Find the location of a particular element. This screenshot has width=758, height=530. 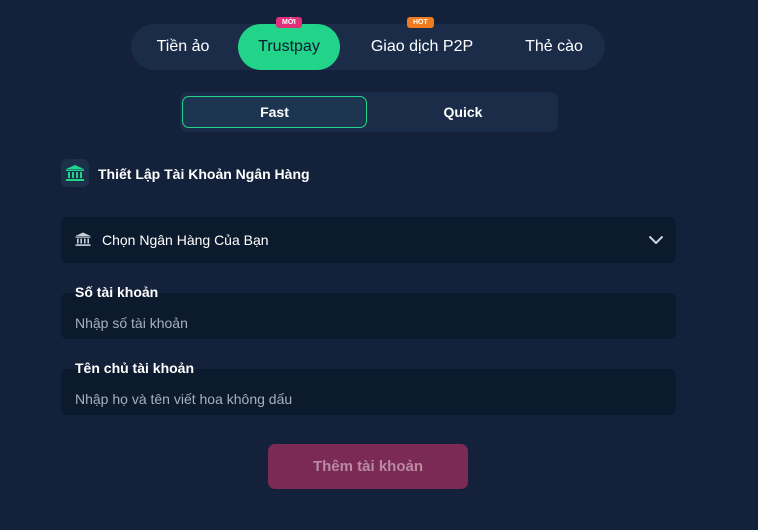

tab-trustpay-label: Trustpay is located at coordinates (289, 46).